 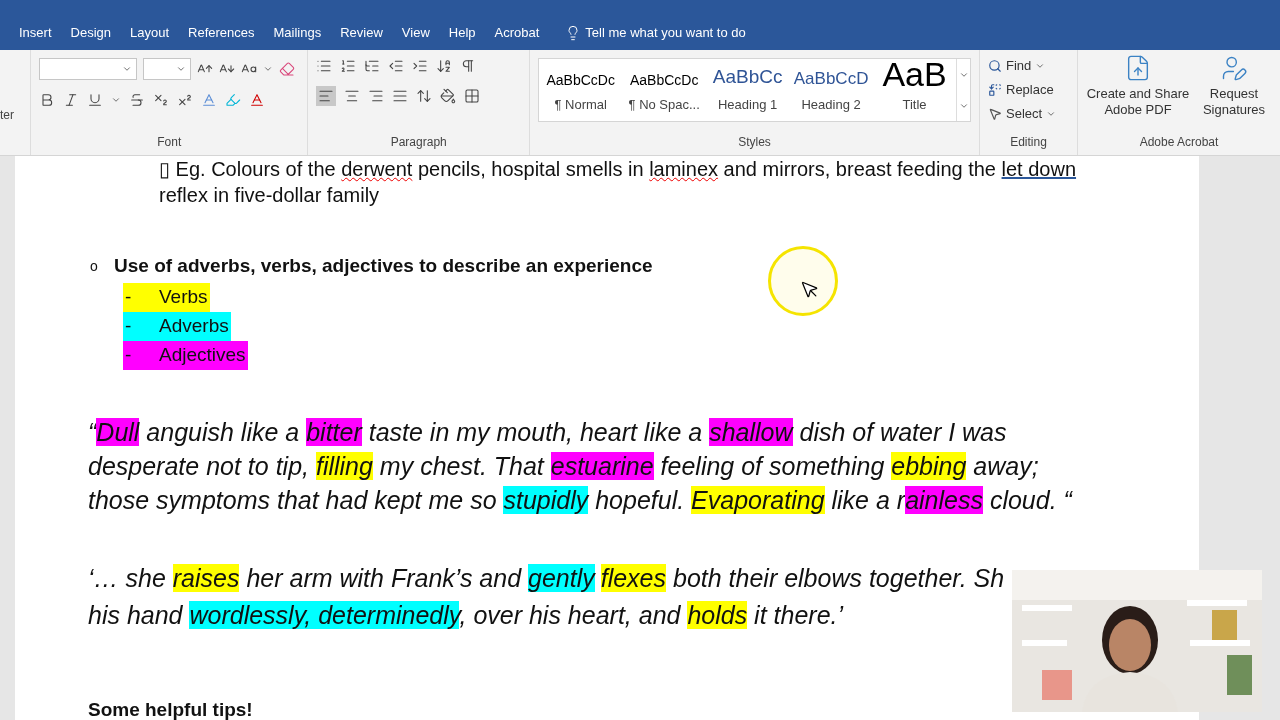 What do you see at coordinates (914, 90) in the screenshot?
I see `style-option: AaB Title` at bounding box center [914, 90].